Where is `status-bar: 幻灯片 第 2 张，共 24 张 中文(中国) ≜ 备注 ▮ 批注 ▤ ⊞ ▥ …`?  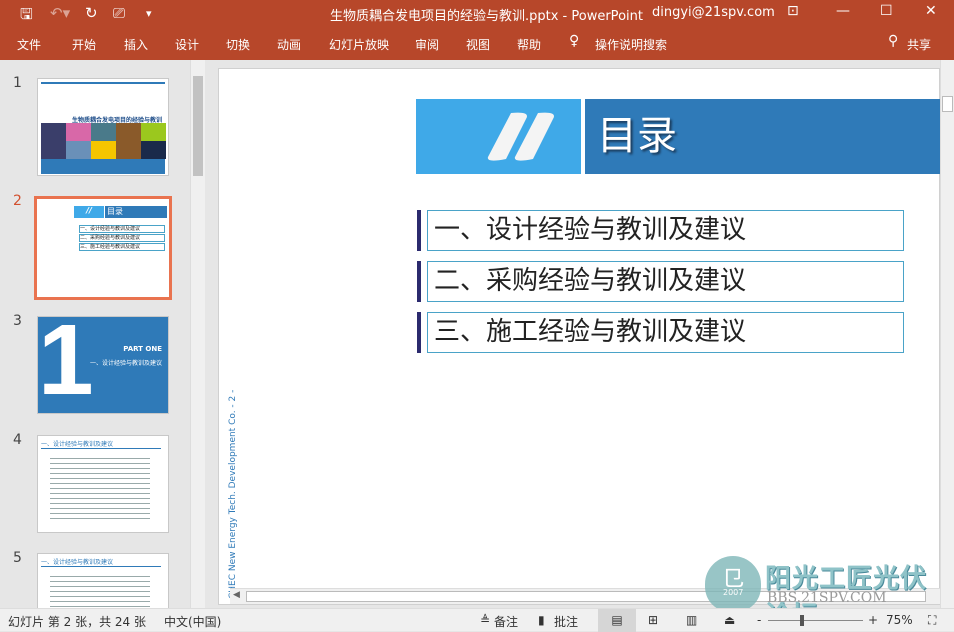
status-bar: 幻灯片 第 2 张，共 24 张 中文(中国) ≜ 备注 ▮ 批注 ▤ ⊞ ▥ … is located at coordinates (477, 620).